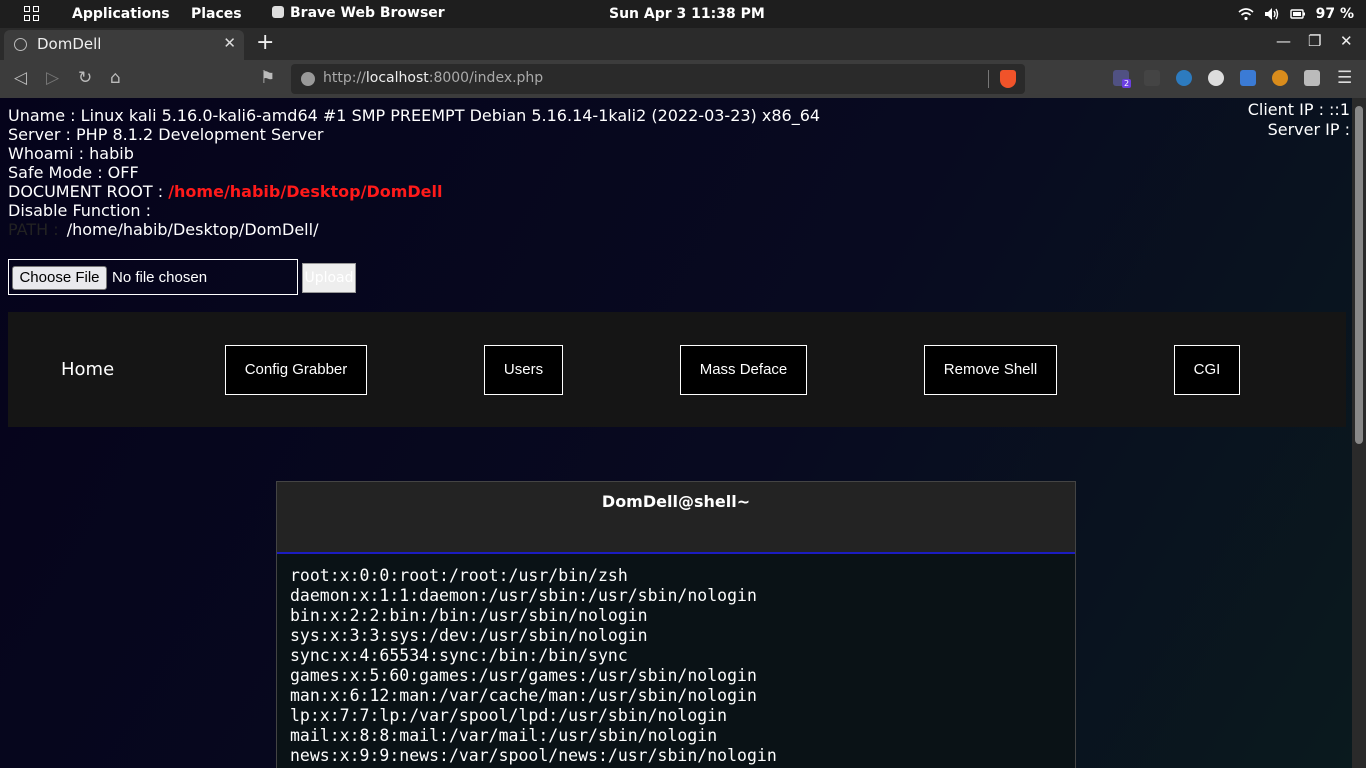  I want to click on file-input: Choose File No file chosen, so click(153, 277).